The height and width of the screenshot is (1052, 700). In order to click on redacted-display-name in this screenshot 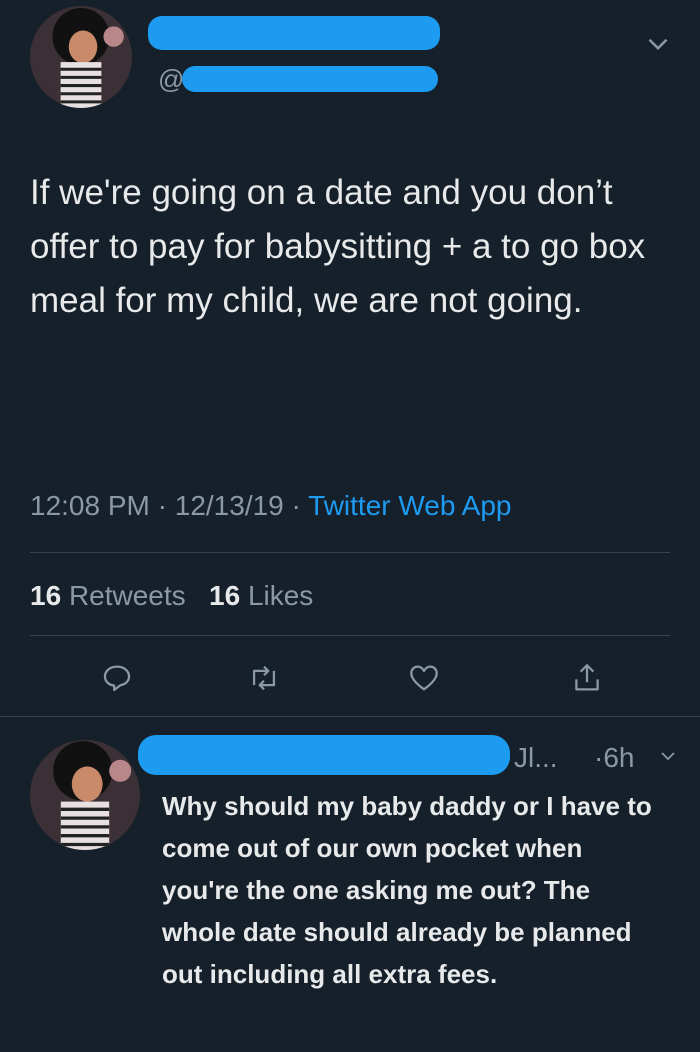, I will do `click(294, 33)`.